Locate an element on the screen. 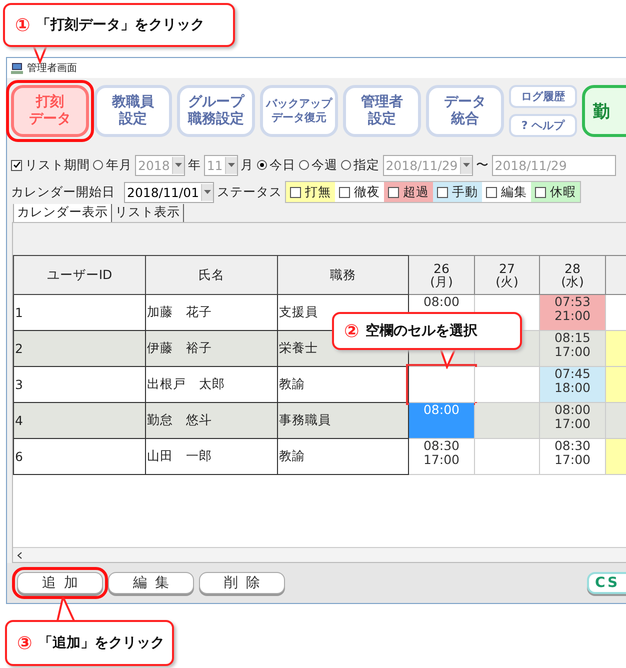 This screenshot has height=668, width=626. column-header: ユーザーID is located at coordinates (80, 275).